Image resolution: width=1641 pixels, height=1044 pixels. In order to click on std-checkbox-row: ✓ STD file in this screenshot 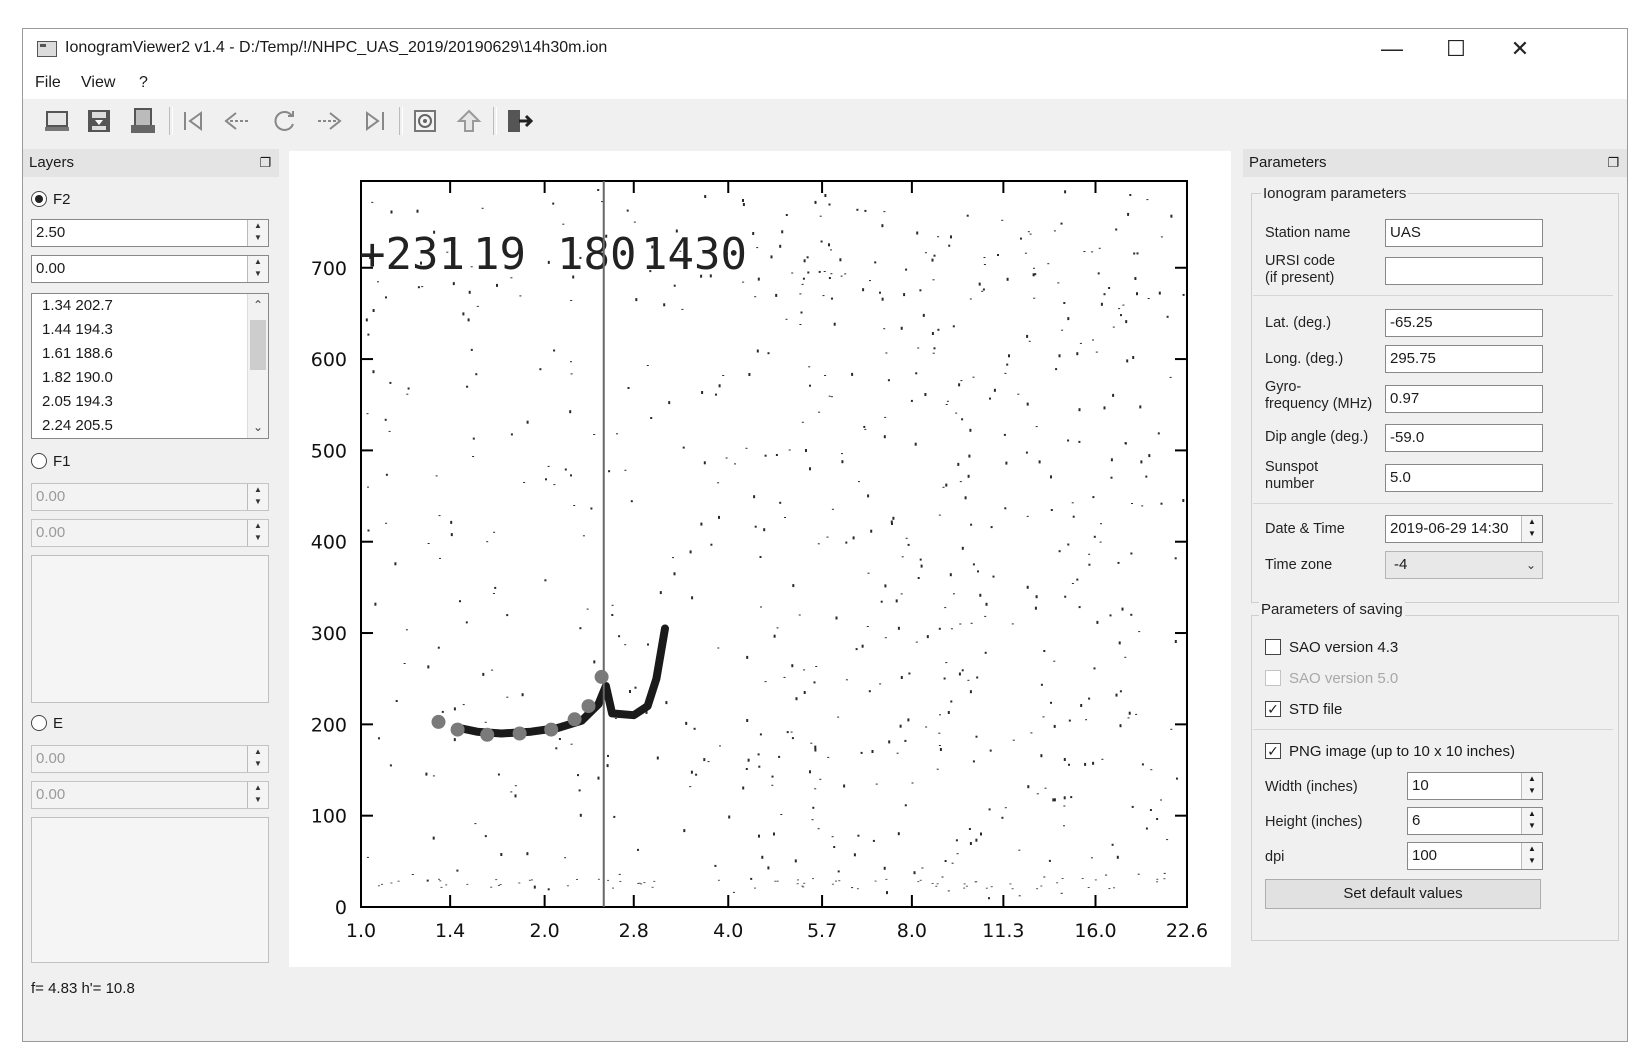, I will do `click(1303, 709)`.